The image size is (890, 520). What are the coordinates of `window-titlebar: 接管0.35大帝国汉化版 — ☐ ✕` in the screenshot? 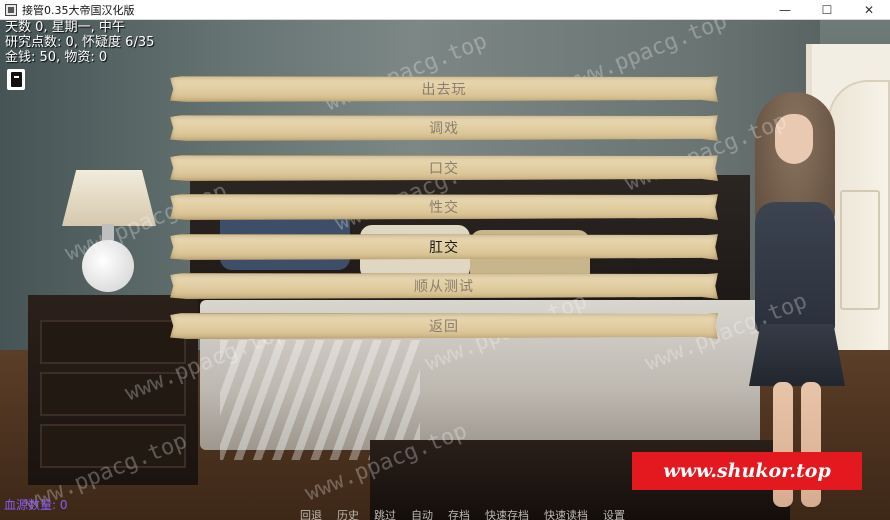 It's located at (445, 10).